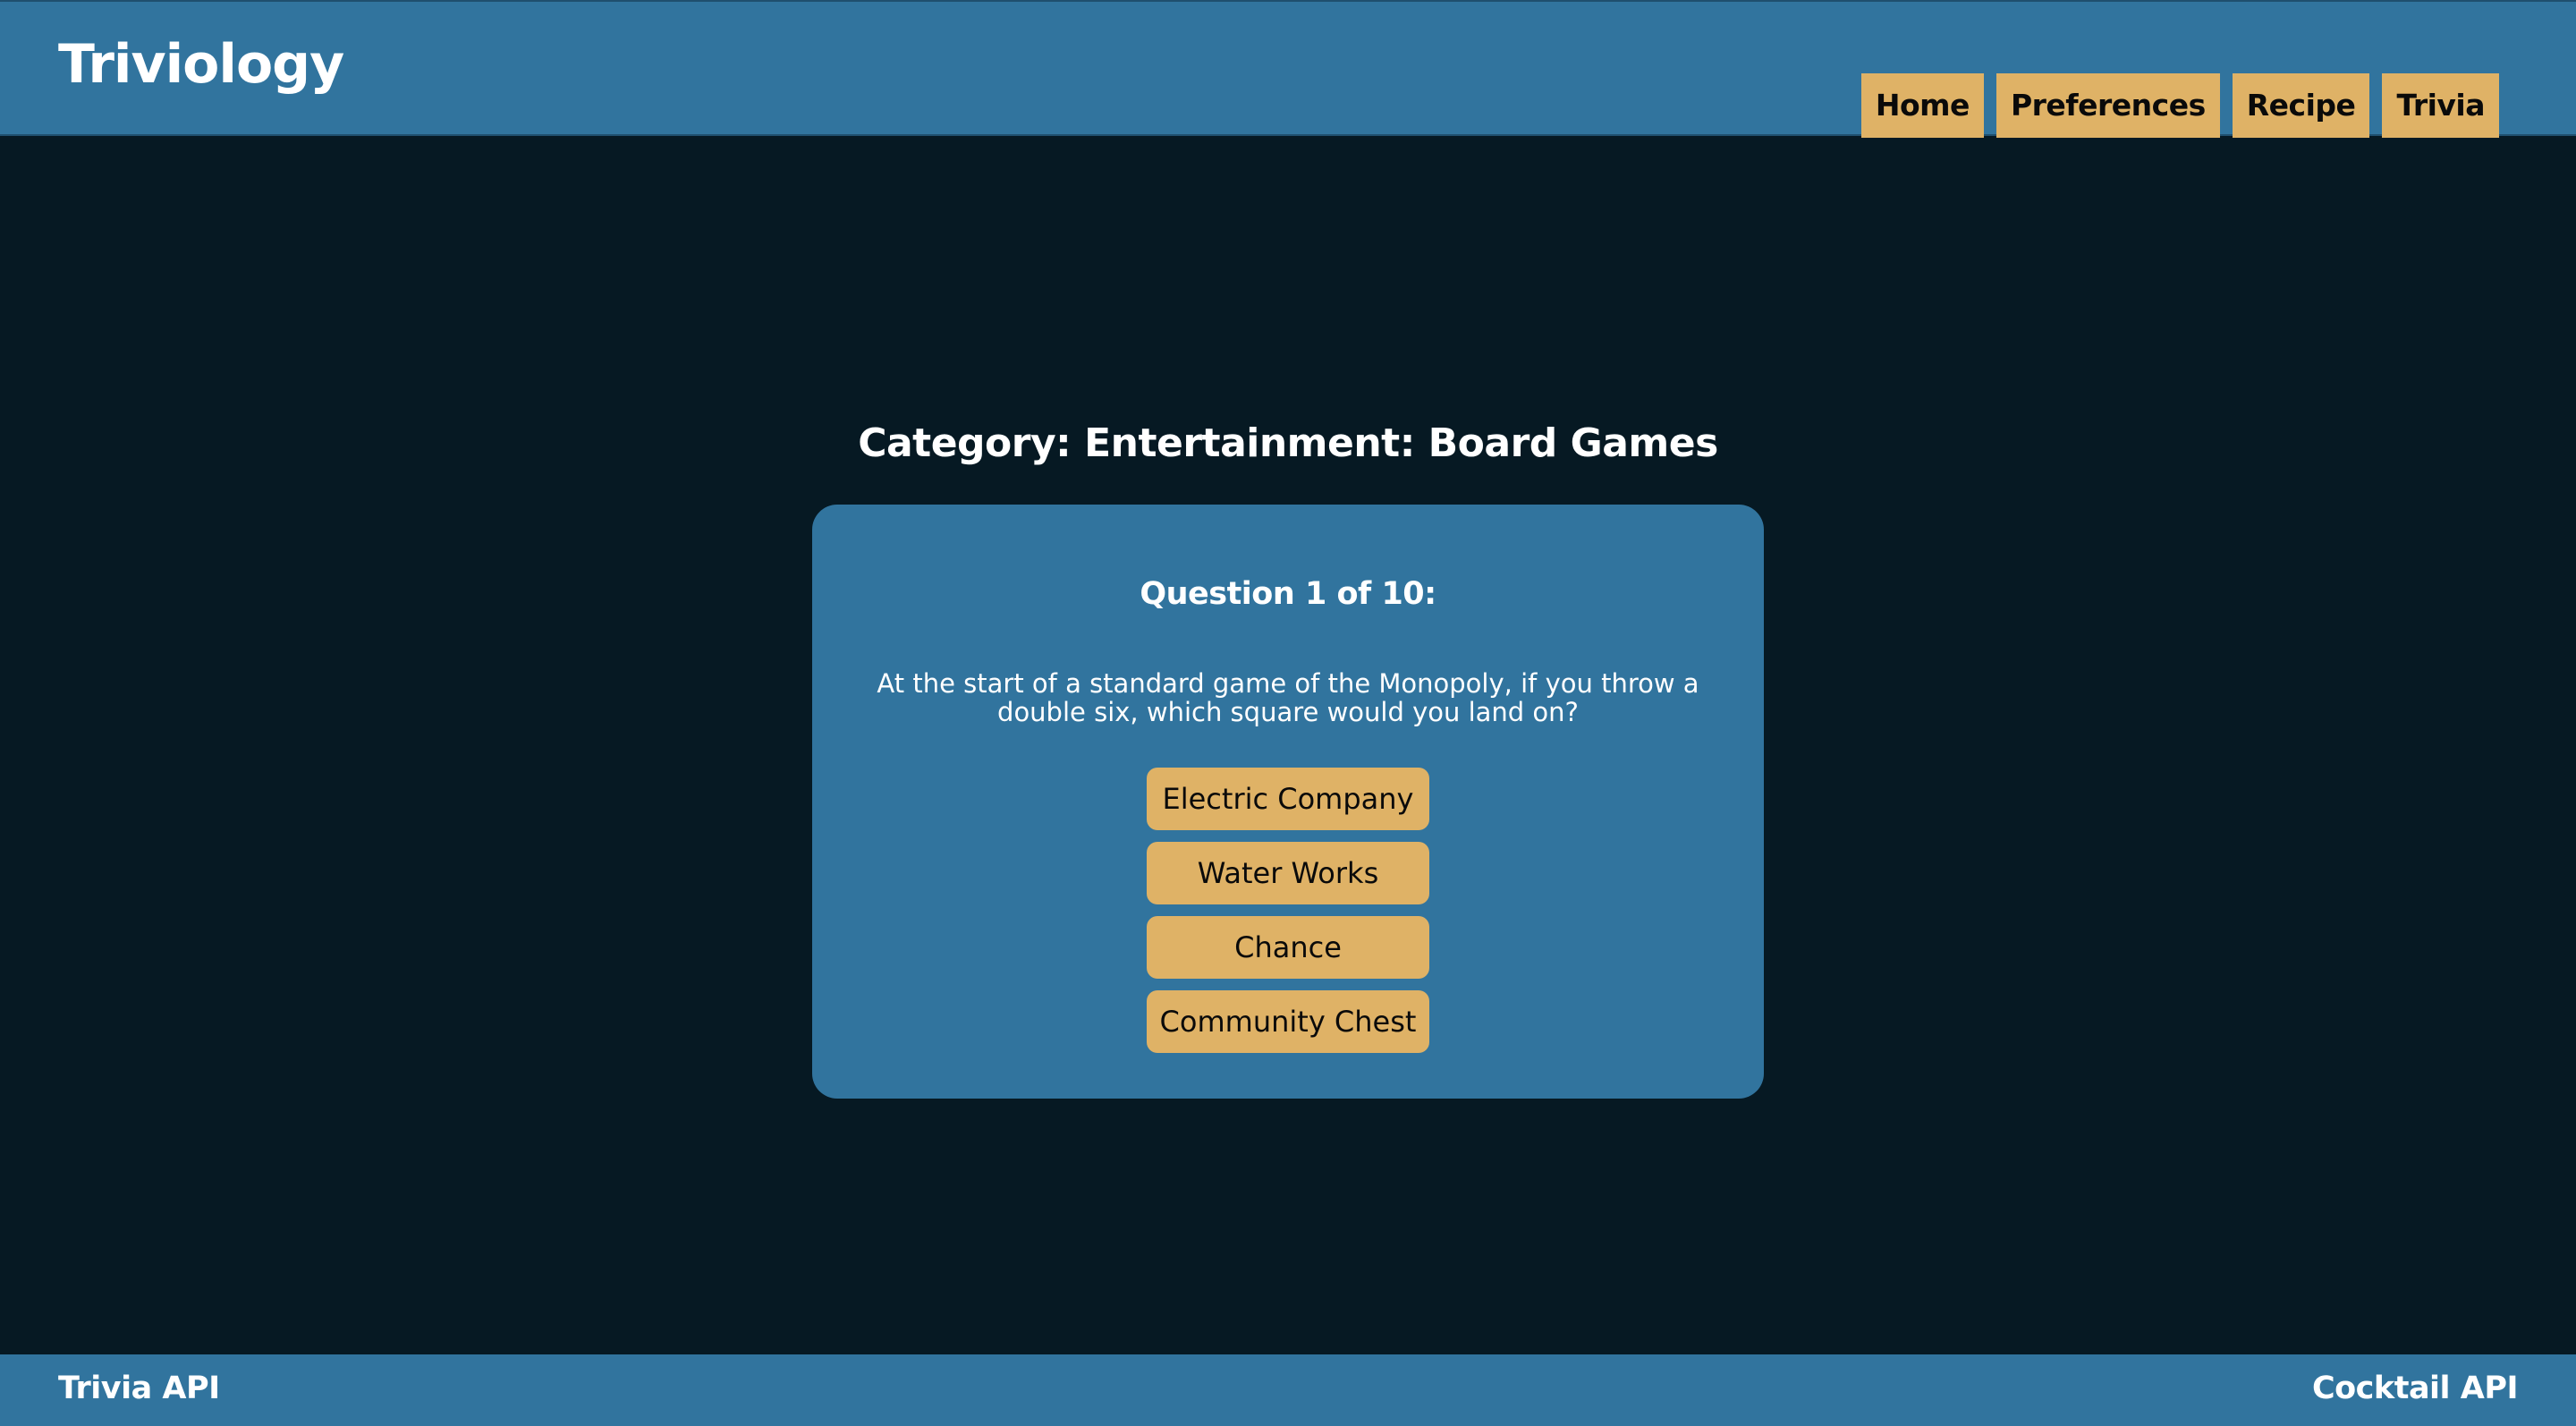 The width and height of the screenshot is (2576, 1426). What do you see at coordinates (1288, 443) in the screenshot?
I see `category-heading: Category: Entertainment: Board Games` at bounding box center [1288, 443].